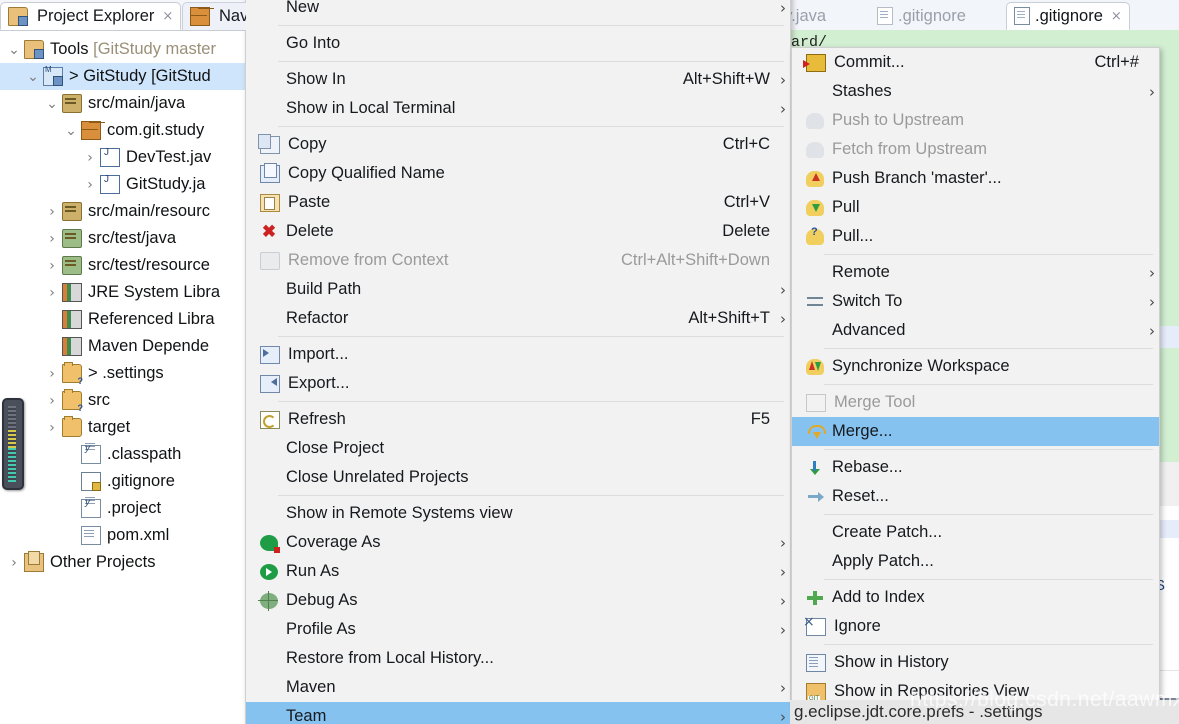  I want to click on copyq-icon, so click(270, 172).